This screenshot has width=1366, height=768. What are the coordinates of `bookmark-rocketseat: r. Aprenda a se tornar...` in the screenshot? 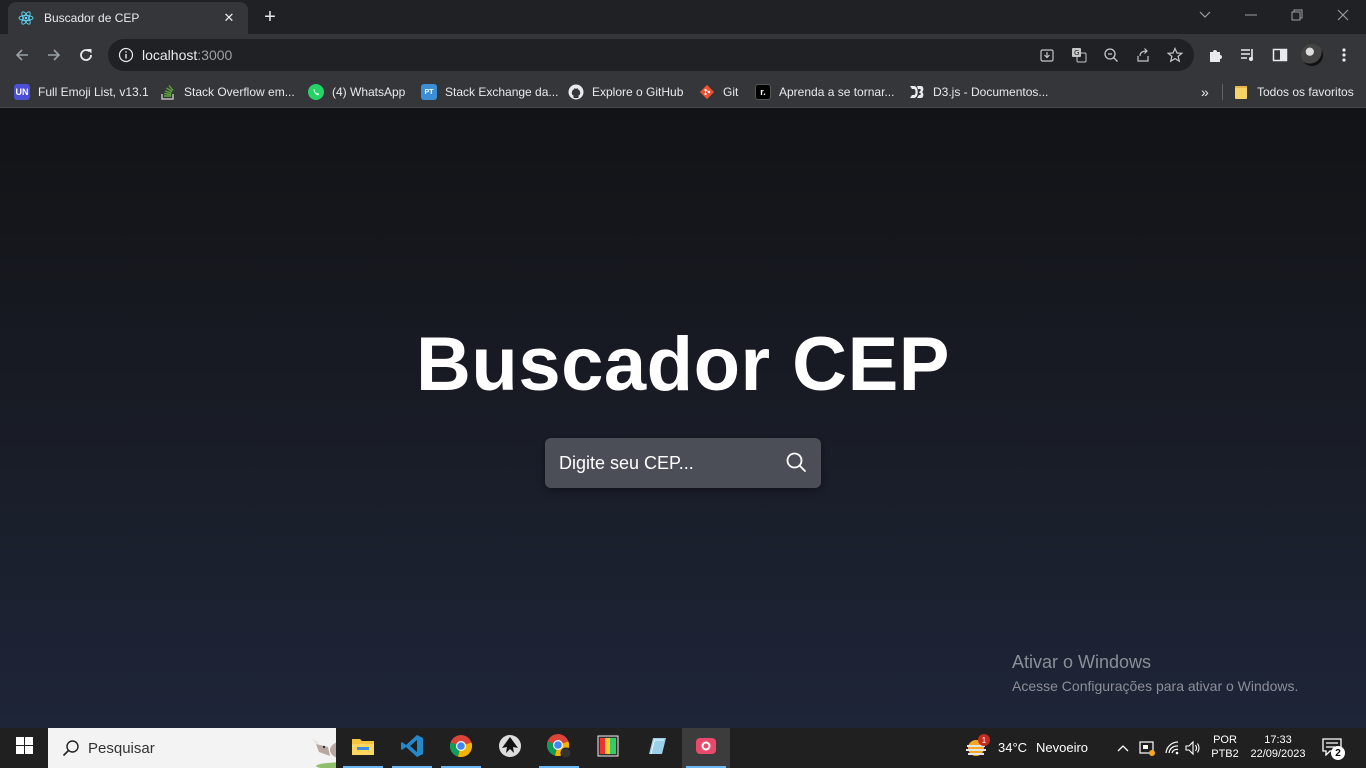 It's located at (824, 92).